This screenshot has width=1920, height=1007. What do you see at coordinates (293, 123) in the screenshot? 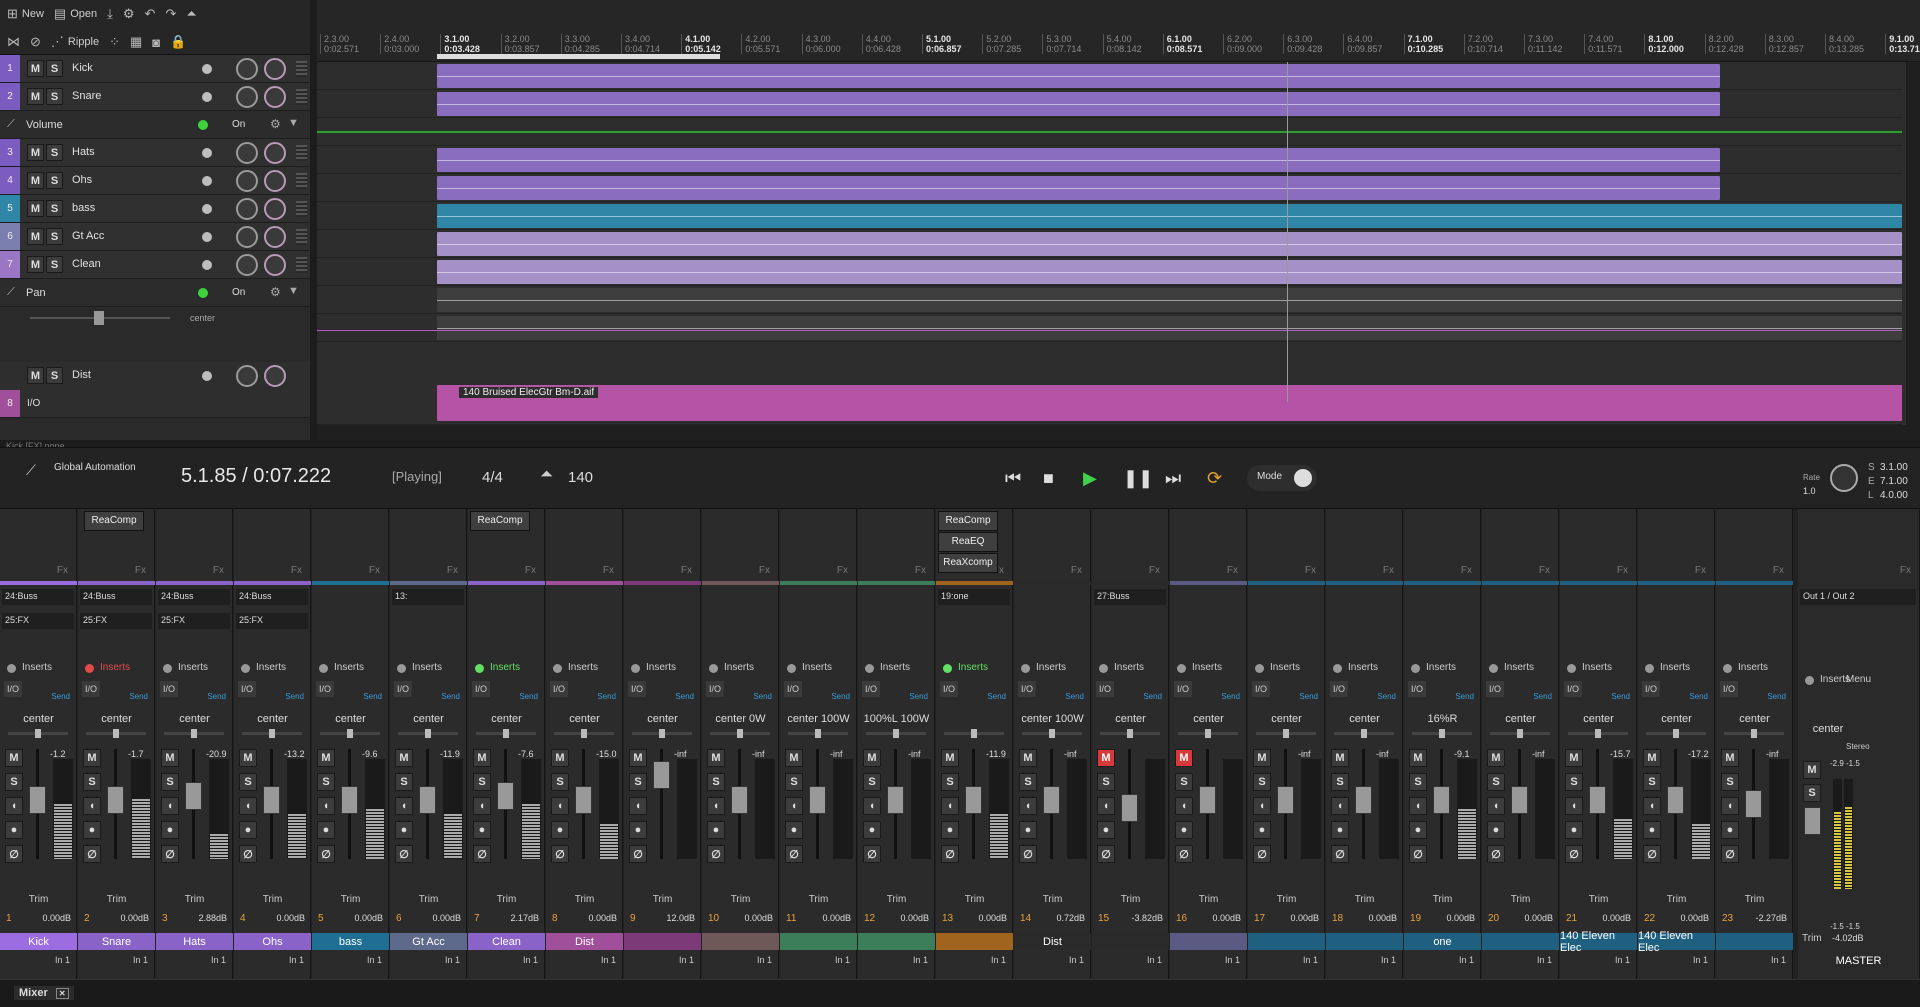
I see `chevron-down-icon: ▼` at bounding box center [293, 123].